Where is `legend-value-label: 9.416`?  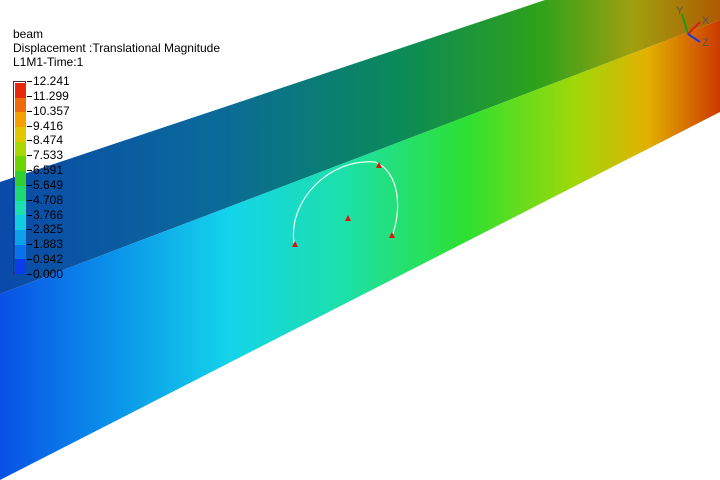 legend-value-label: 9.416 is located at coordinates (48, 126).